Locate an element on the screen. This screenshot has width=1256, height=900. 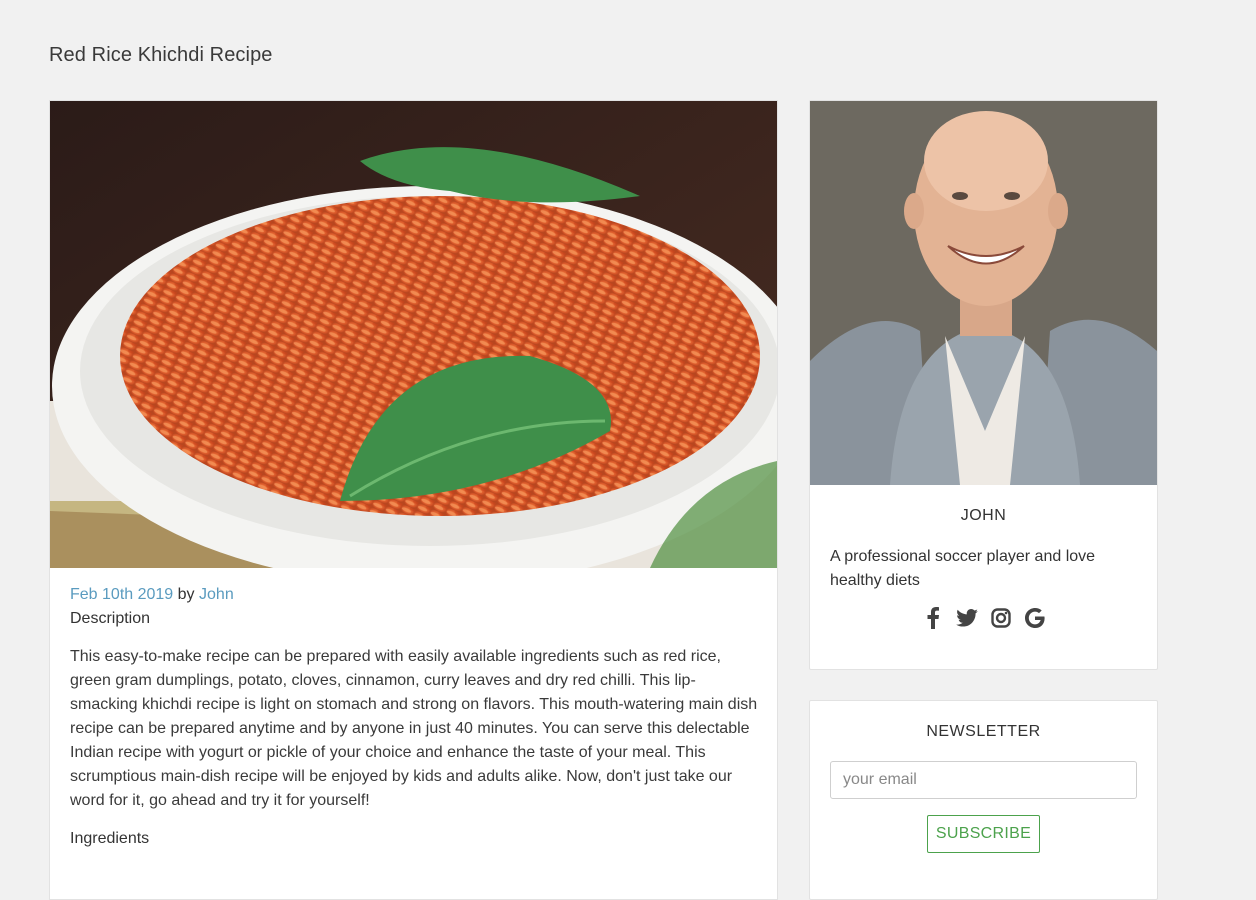
page-title: Red Rice Khichdi Recipe is located at coordinates (161, 55).